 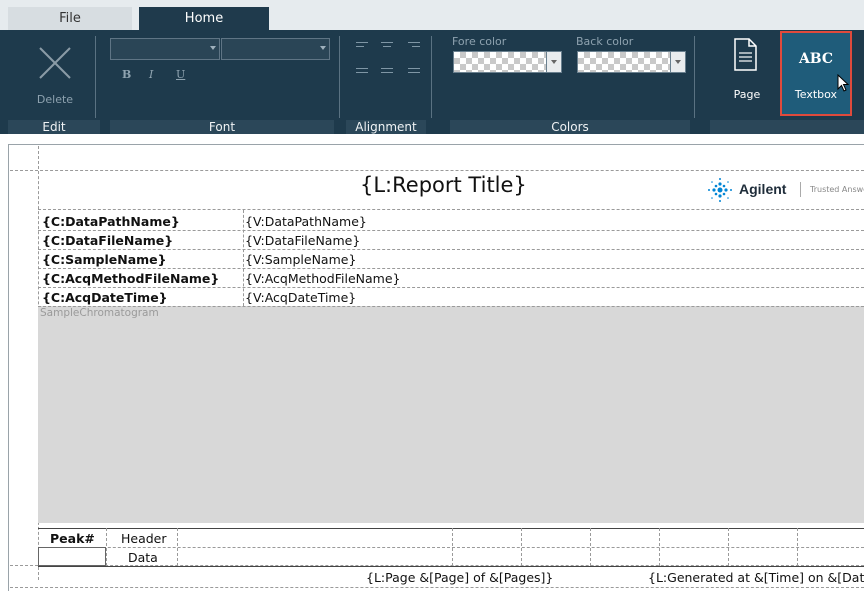 I want to click on field-value-datafilename: {V:DataFileName}, so click(x=302, y=240).